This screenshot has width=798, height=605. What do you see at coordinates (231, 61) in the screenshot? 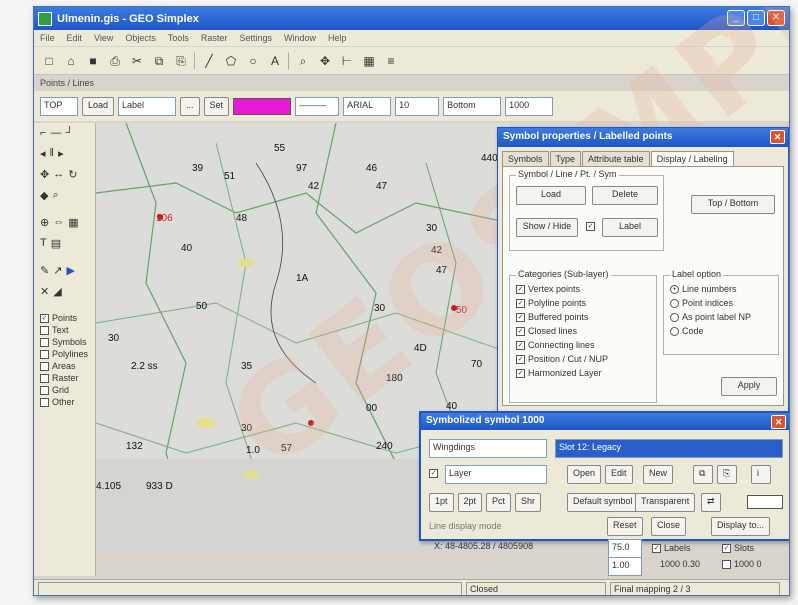
I see `polygon-icon: ⬠` at bounding box center [231, 61].